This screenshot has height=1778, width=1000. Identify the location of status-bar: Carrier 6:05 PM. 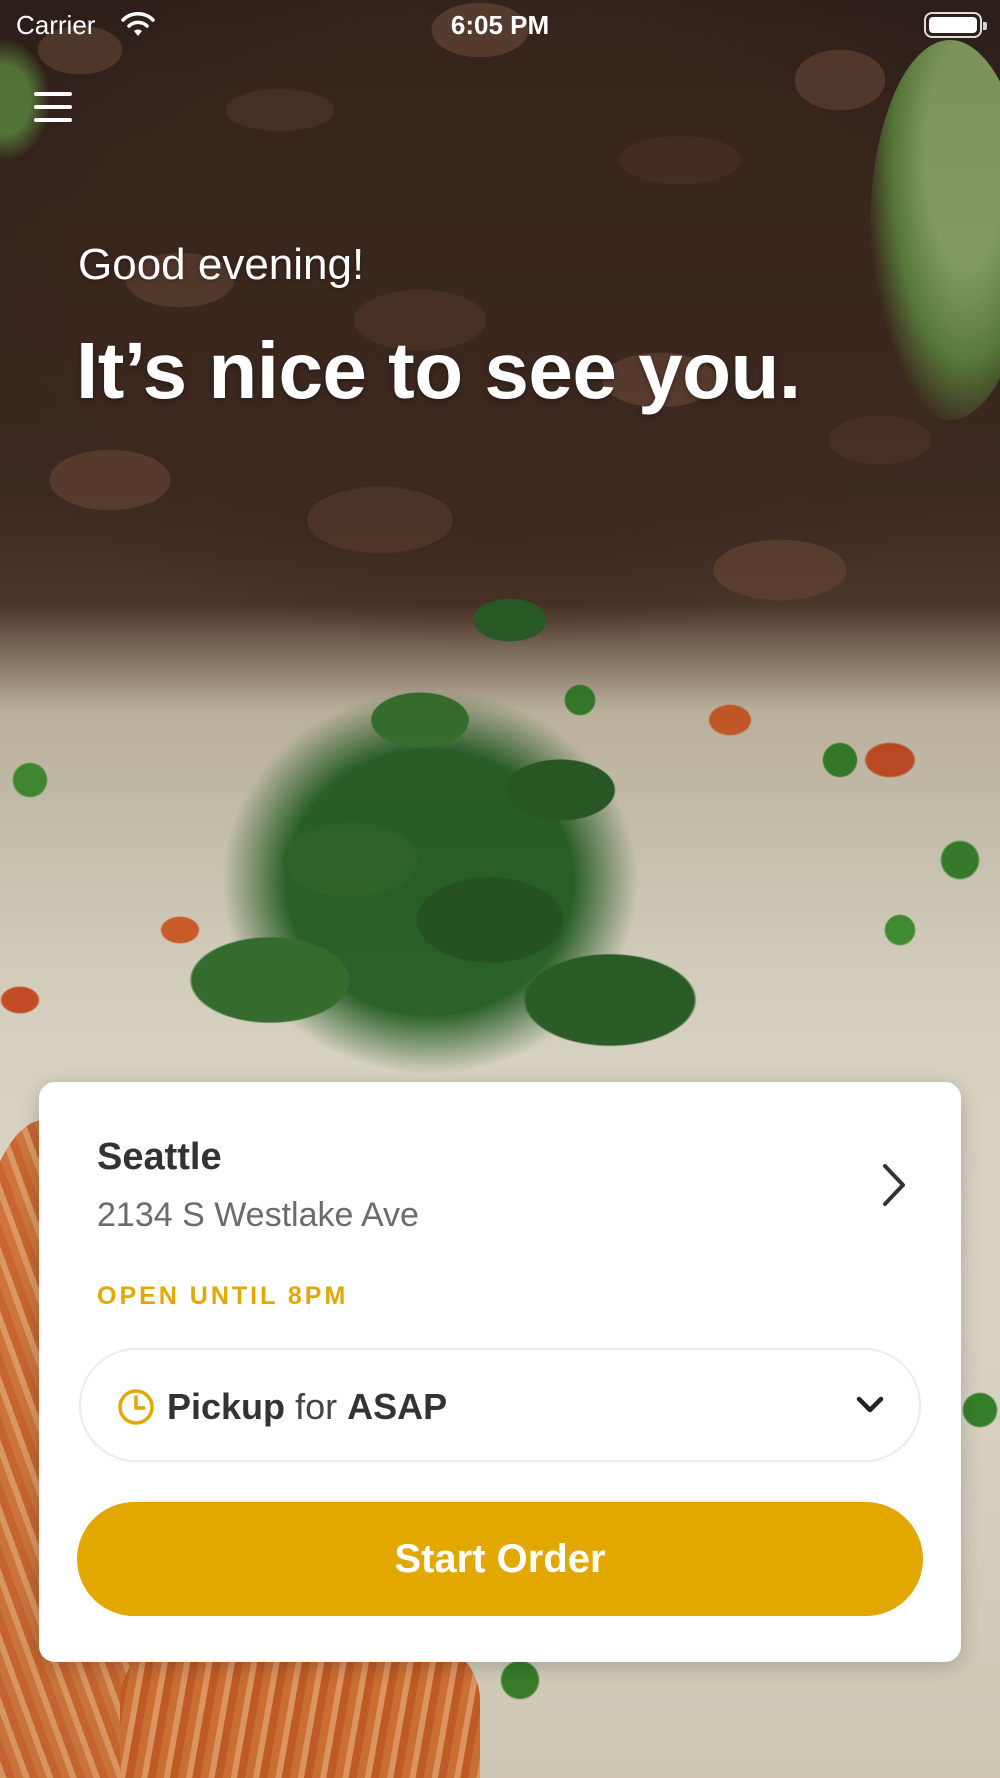
(500, 27).